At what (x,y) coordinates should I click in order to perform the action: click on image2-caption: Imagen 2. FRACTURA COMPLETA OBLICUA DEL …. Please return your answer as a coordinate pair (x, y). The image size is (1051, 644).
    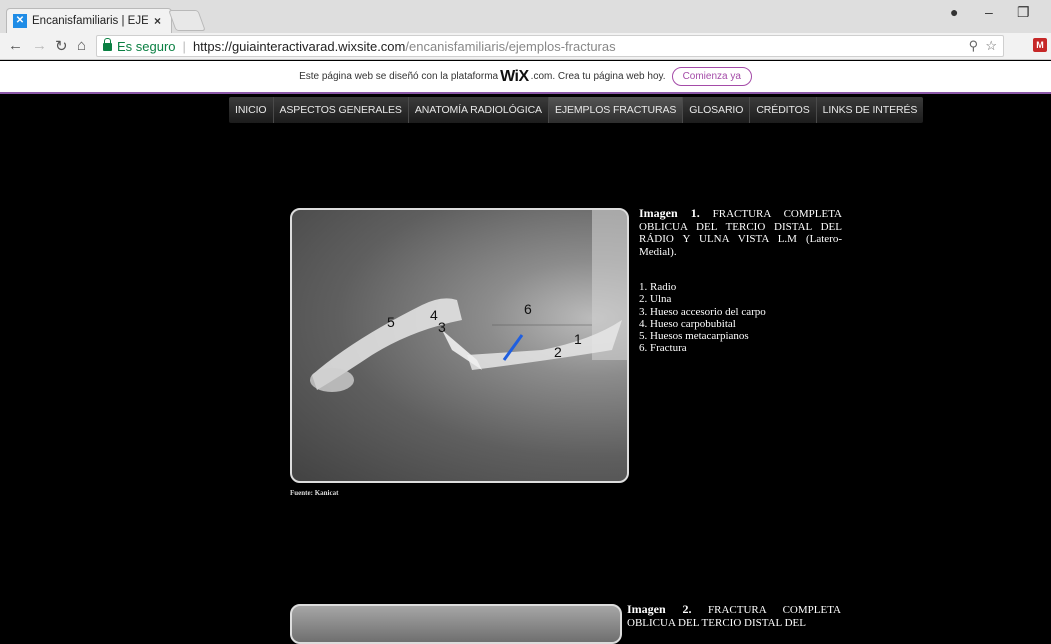
    Looking at the image, I should click on (734, 616).